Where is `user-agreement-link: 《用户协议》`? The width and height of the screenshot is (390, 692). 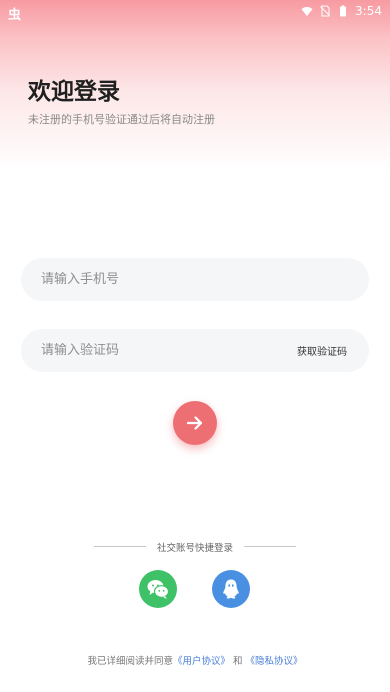 user-agreement-link: 《用户协议》 is located at coordinates (201, 661).